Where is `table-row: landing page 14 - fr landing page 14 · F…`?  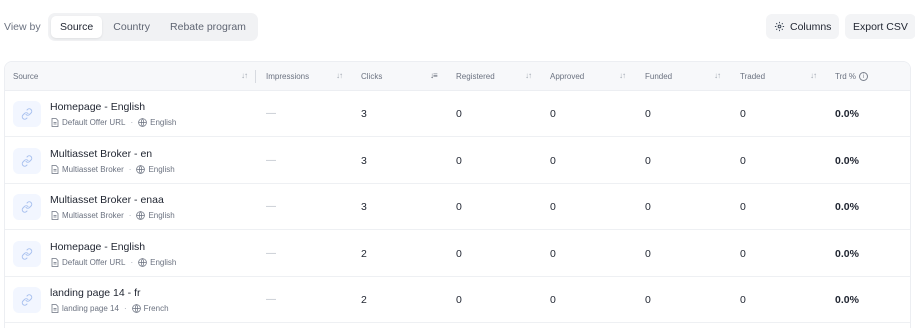 table-row: landing page 14 - fr landing page 14 · F… is located at coordinates (457, 300).